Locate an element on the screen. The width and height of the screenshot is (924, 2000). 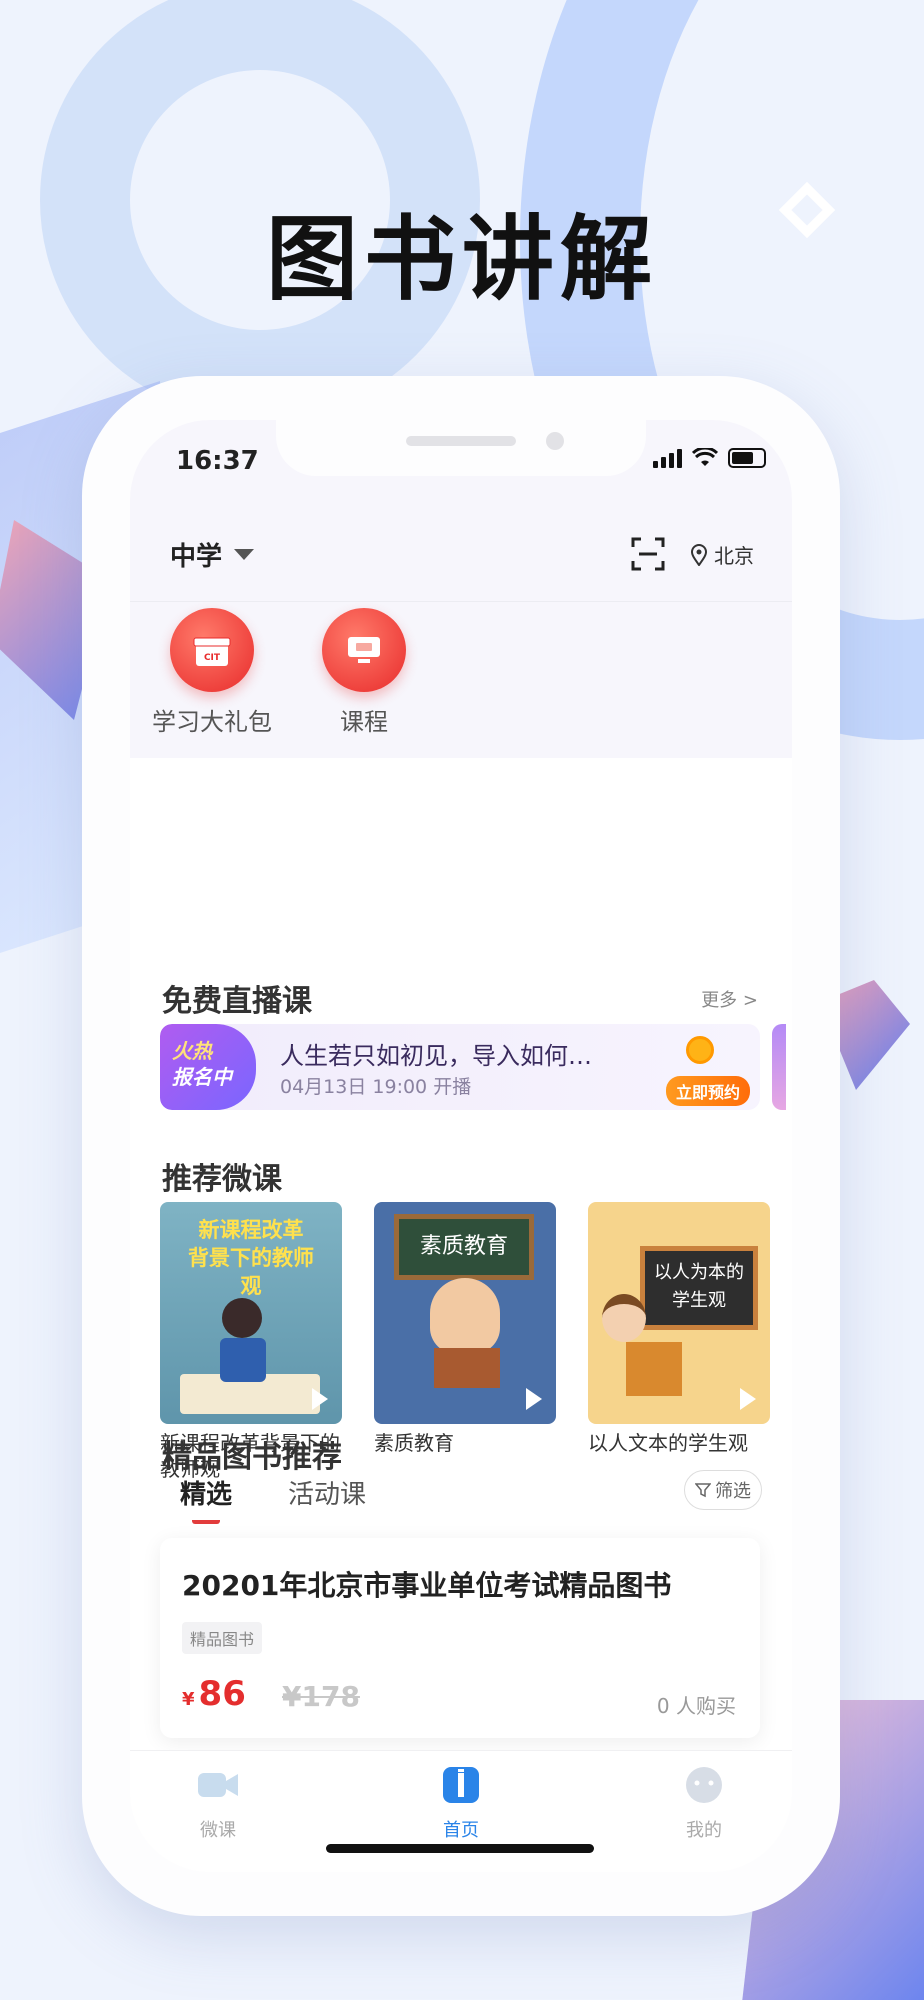
desk-illustration is located at coordinates (654, 1369).